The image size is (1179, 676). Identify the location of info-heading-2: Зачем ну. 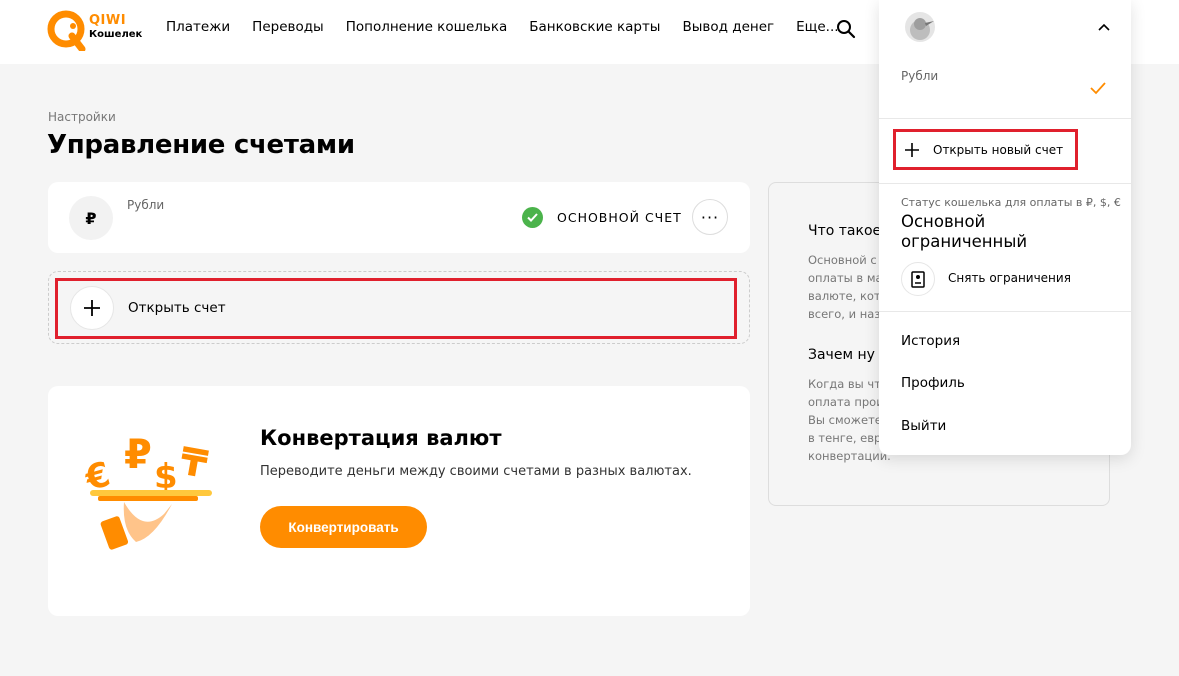
(841, 355).